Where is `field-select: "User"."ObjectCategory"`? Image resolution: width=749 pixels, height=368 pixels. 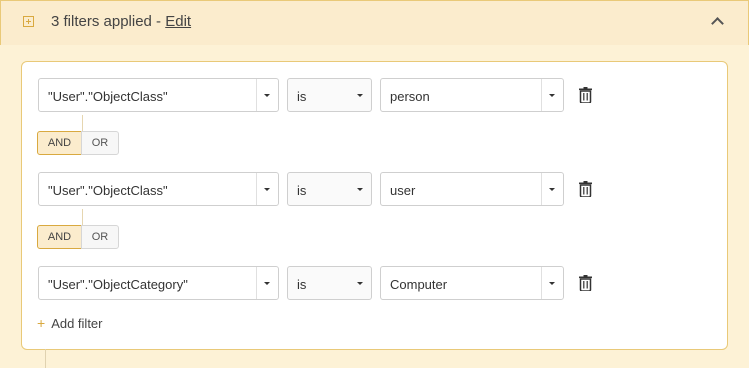 field-select: "User"."ObjectCategory" is located at coordinates (158, 283).